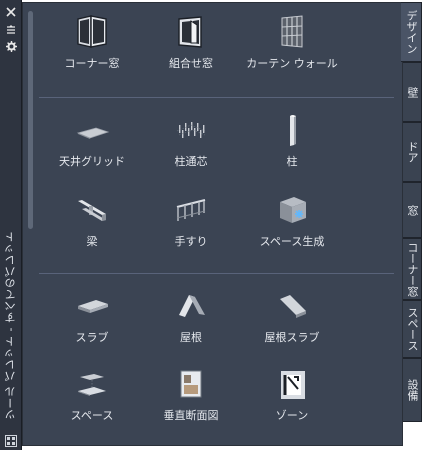 The width and height of the screenshot is (422, 451). What do you see at coordinates (92, 63) in the screenshot?
I see `tool-label: コーナー窓` at bounding box center [92, 63].